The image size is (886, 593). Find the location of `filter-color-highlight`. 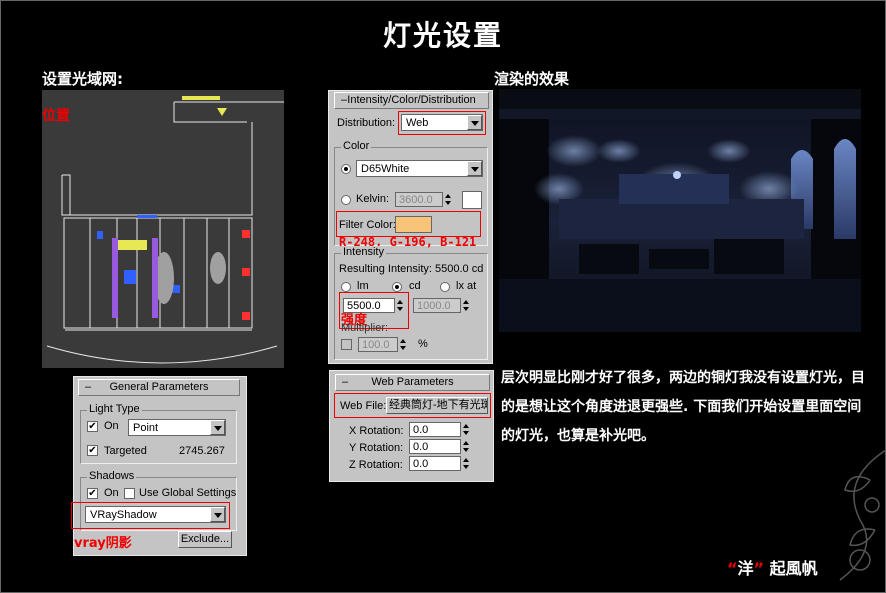

filter-color-highlight is located at coordinates (408, 224).